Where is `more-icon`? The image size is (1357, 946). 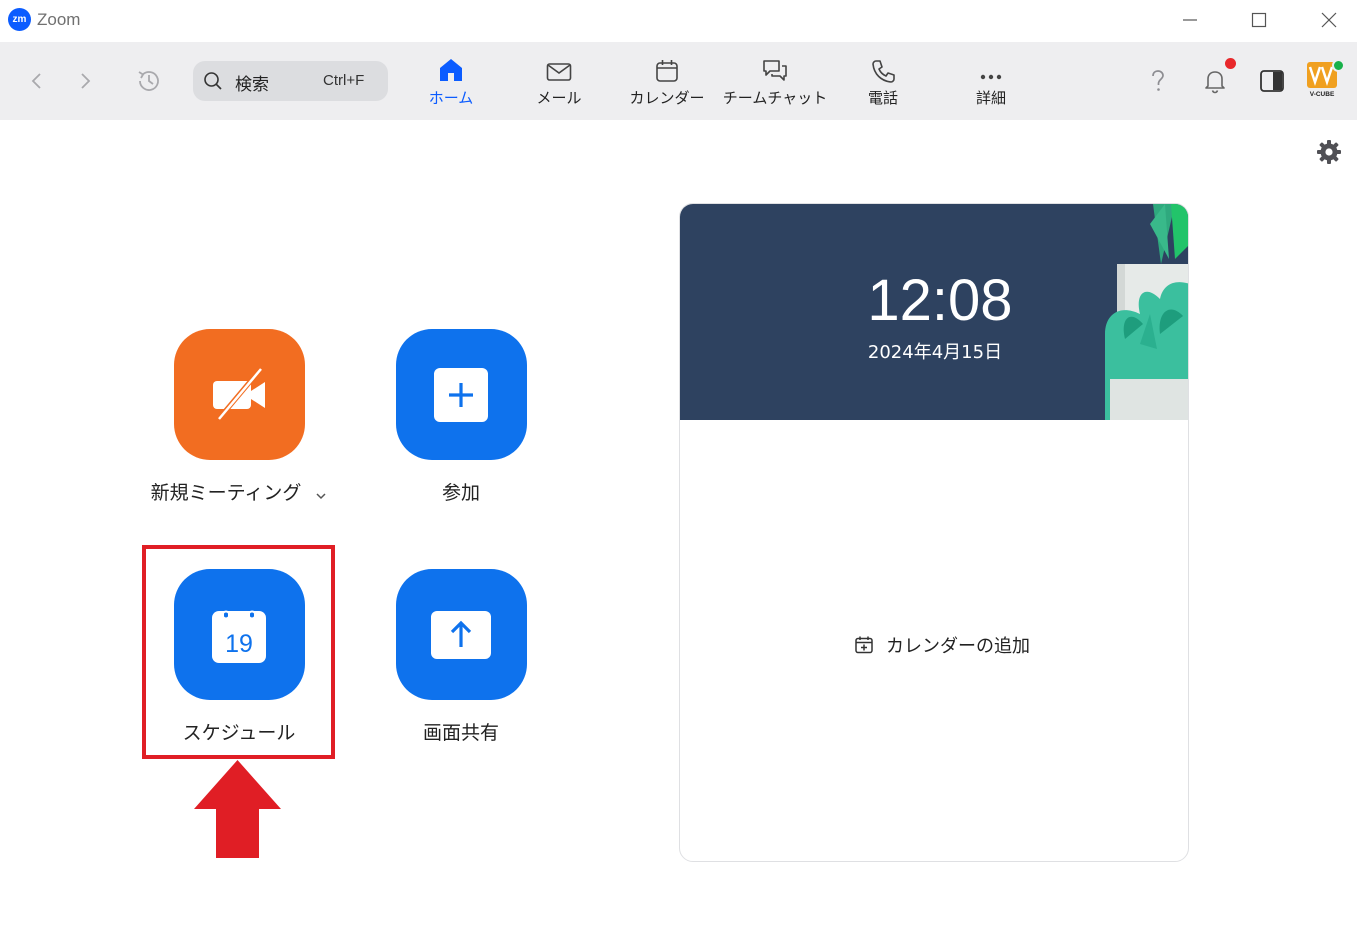 more-icon is located at coordinates (991, 77).